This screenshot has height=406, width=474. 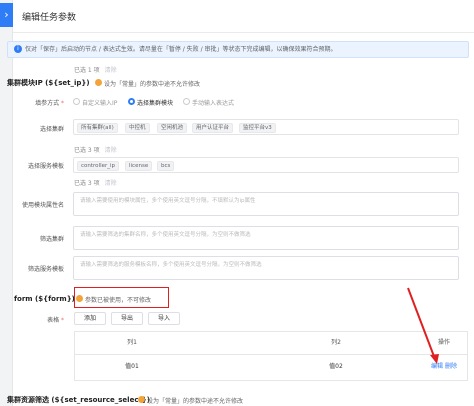 What do you see at coordinates (78, 400) in the screenshot?
I see `section-title-resource-select: 集群资源筛选 (${set_resource_select})` at bounding box center [78, 400].